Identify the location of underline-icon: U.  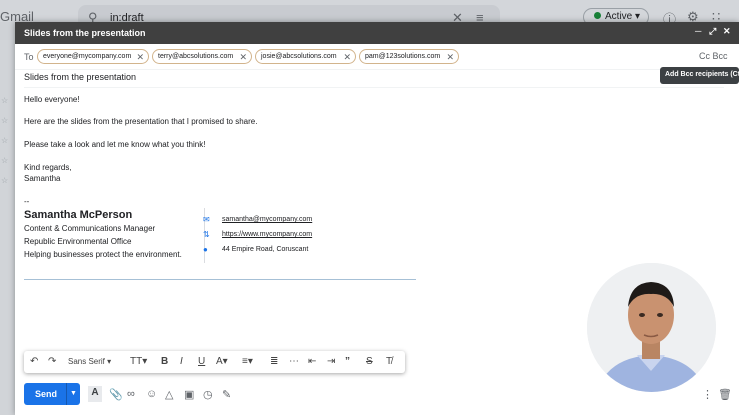
(201, 361).